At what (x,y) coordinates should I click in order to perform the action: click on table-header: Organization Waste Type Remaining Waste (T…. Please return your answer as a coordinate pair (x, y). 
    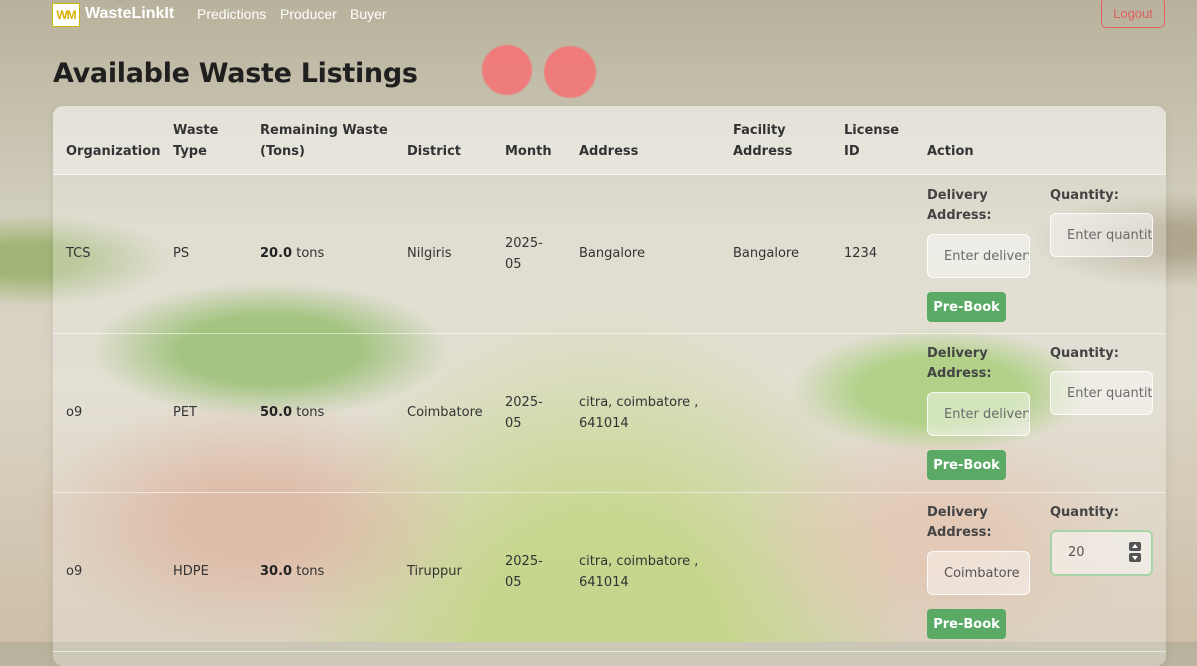
    Looking at the image, I should click on (609, 140).